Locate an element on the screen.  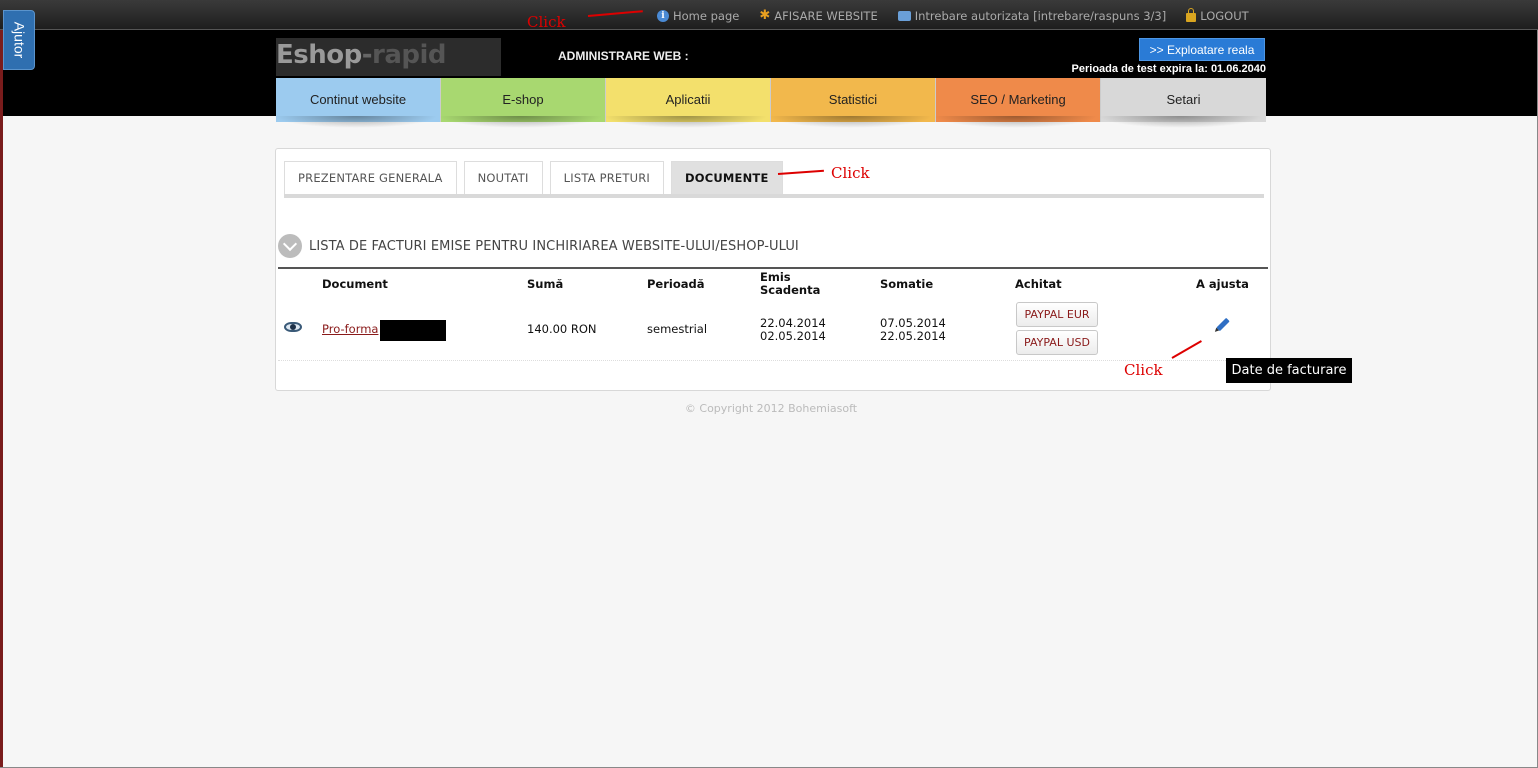
period-value: semestrial is located at coordinates (677, 329).